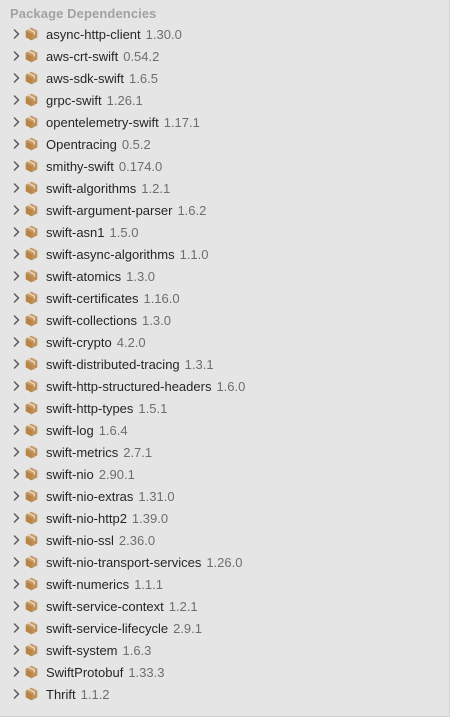 The width and height of the screenshot is (450, 717). I want to click on package-name: swift-service-lifecycle, so click(107, 628).